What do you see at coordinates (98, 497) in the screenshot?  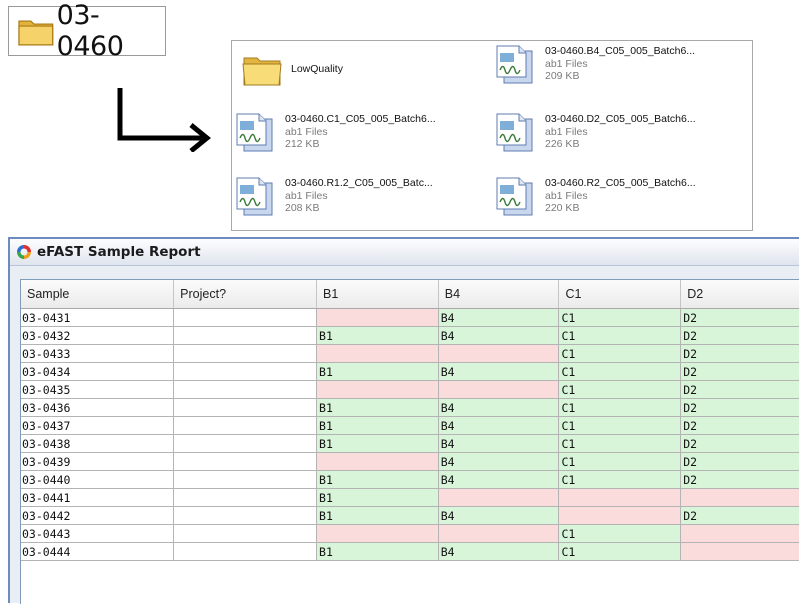 I see `sample-cell: 03-0441` at bounding box center [98, 497].